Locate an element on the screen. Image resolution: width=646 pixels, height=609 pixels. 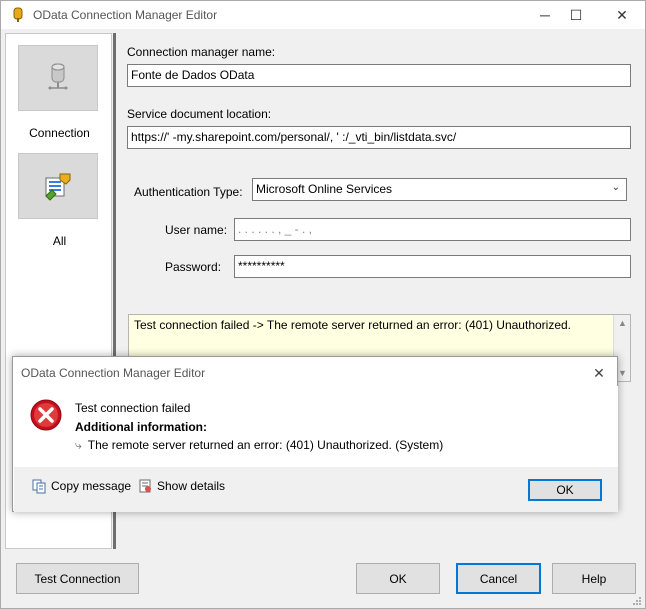
connection-name-label: Connection manager name: is located at coordinates (201, 52).